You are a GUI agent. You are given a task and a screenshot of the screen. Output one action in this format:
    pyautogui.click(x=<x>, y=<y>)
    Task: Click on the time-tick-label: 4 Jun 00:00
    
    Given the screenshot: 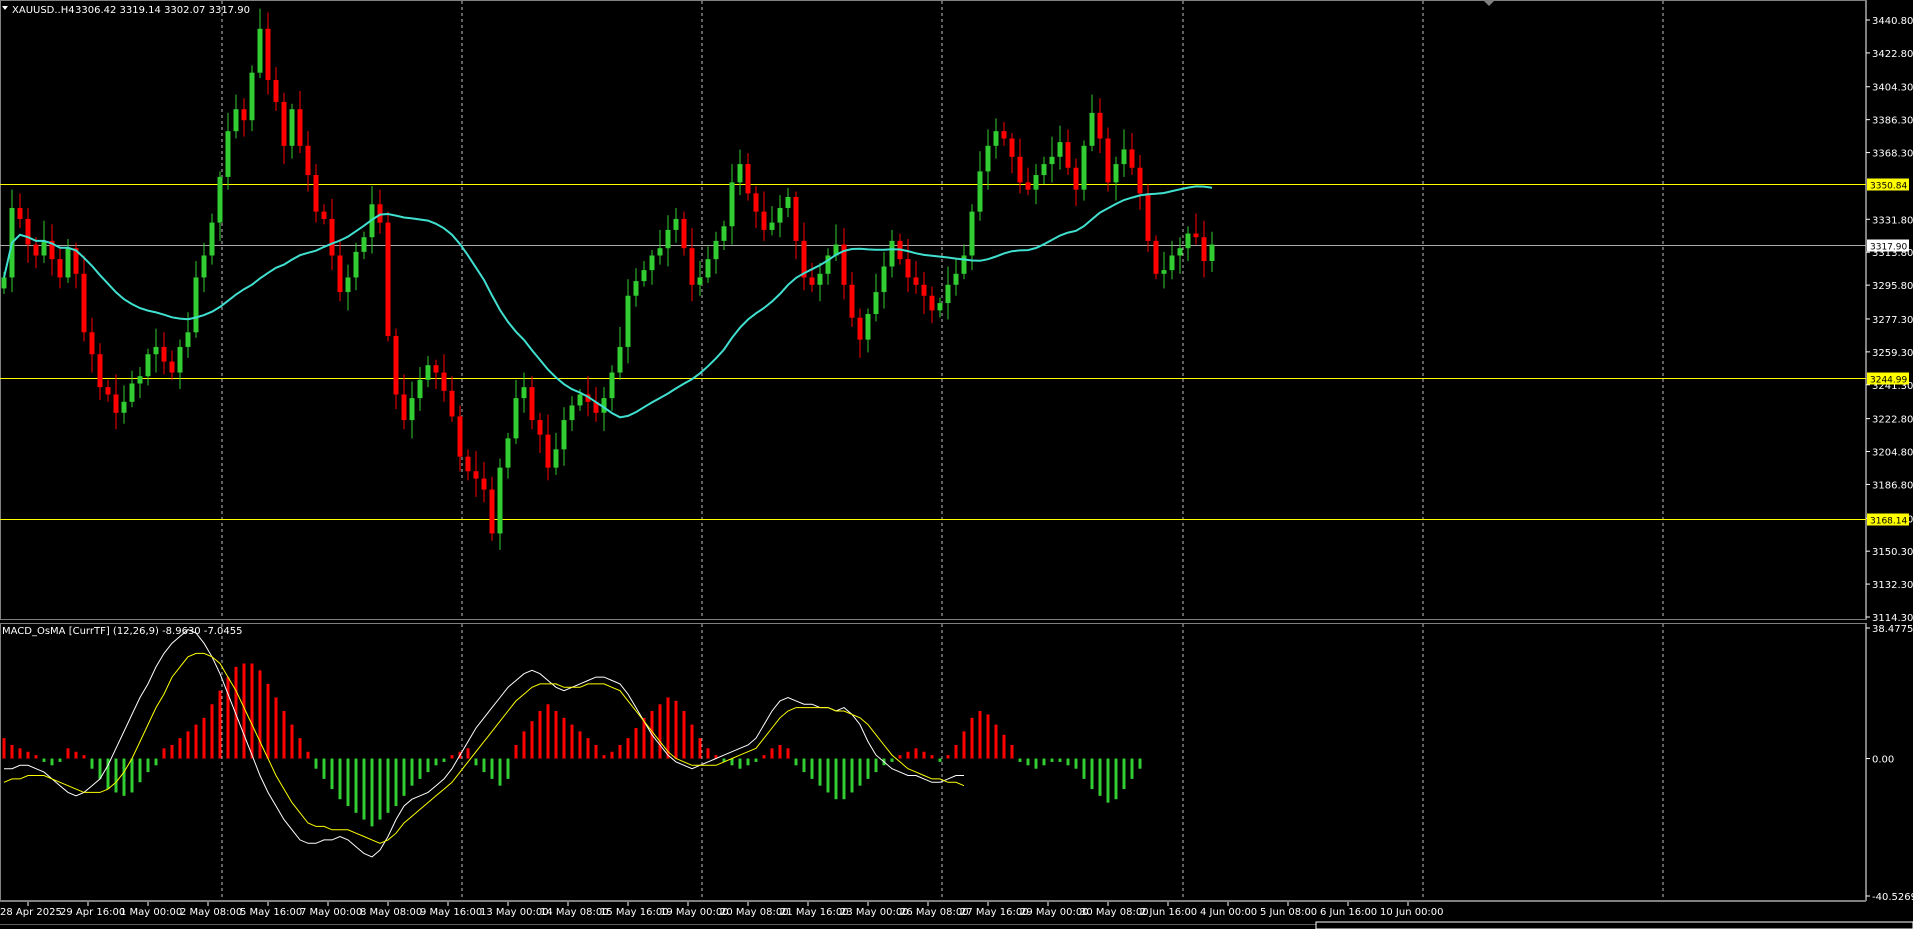 What is the action you would take?
    pyautogui.click(x=1228, y=912)
    